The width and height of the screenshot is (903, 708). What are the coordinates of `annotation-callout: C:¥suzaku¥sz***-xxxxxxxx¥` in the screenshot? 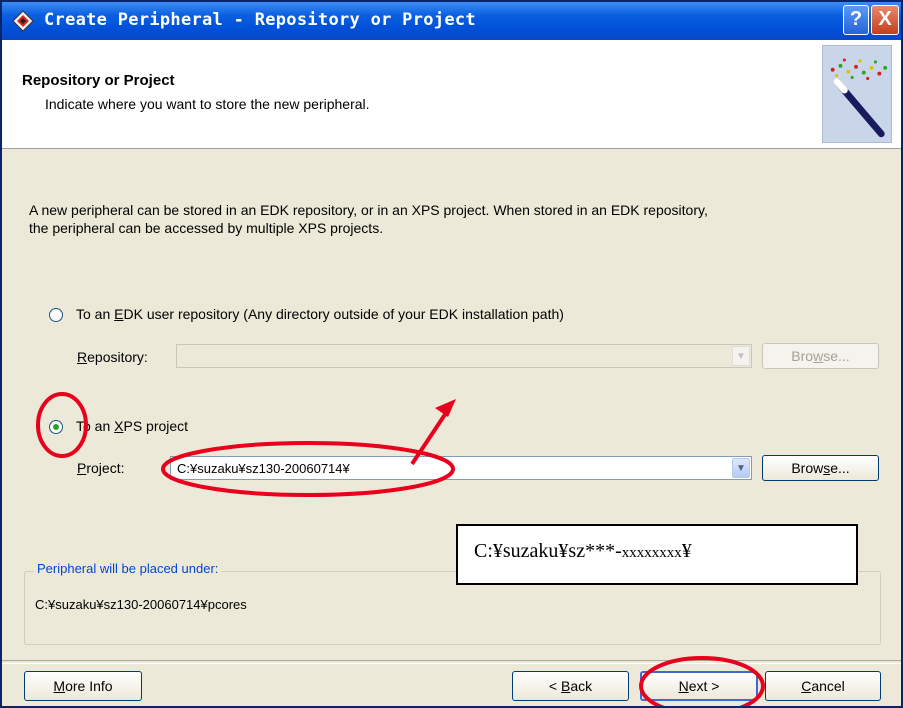 It's located at (657, 554).